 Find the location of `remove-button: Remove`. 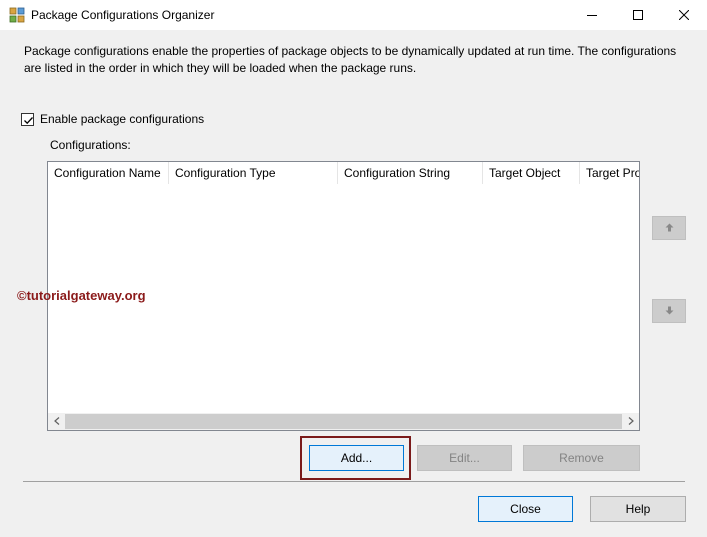

remove-button: Remove is located at coordinates (581, 458).